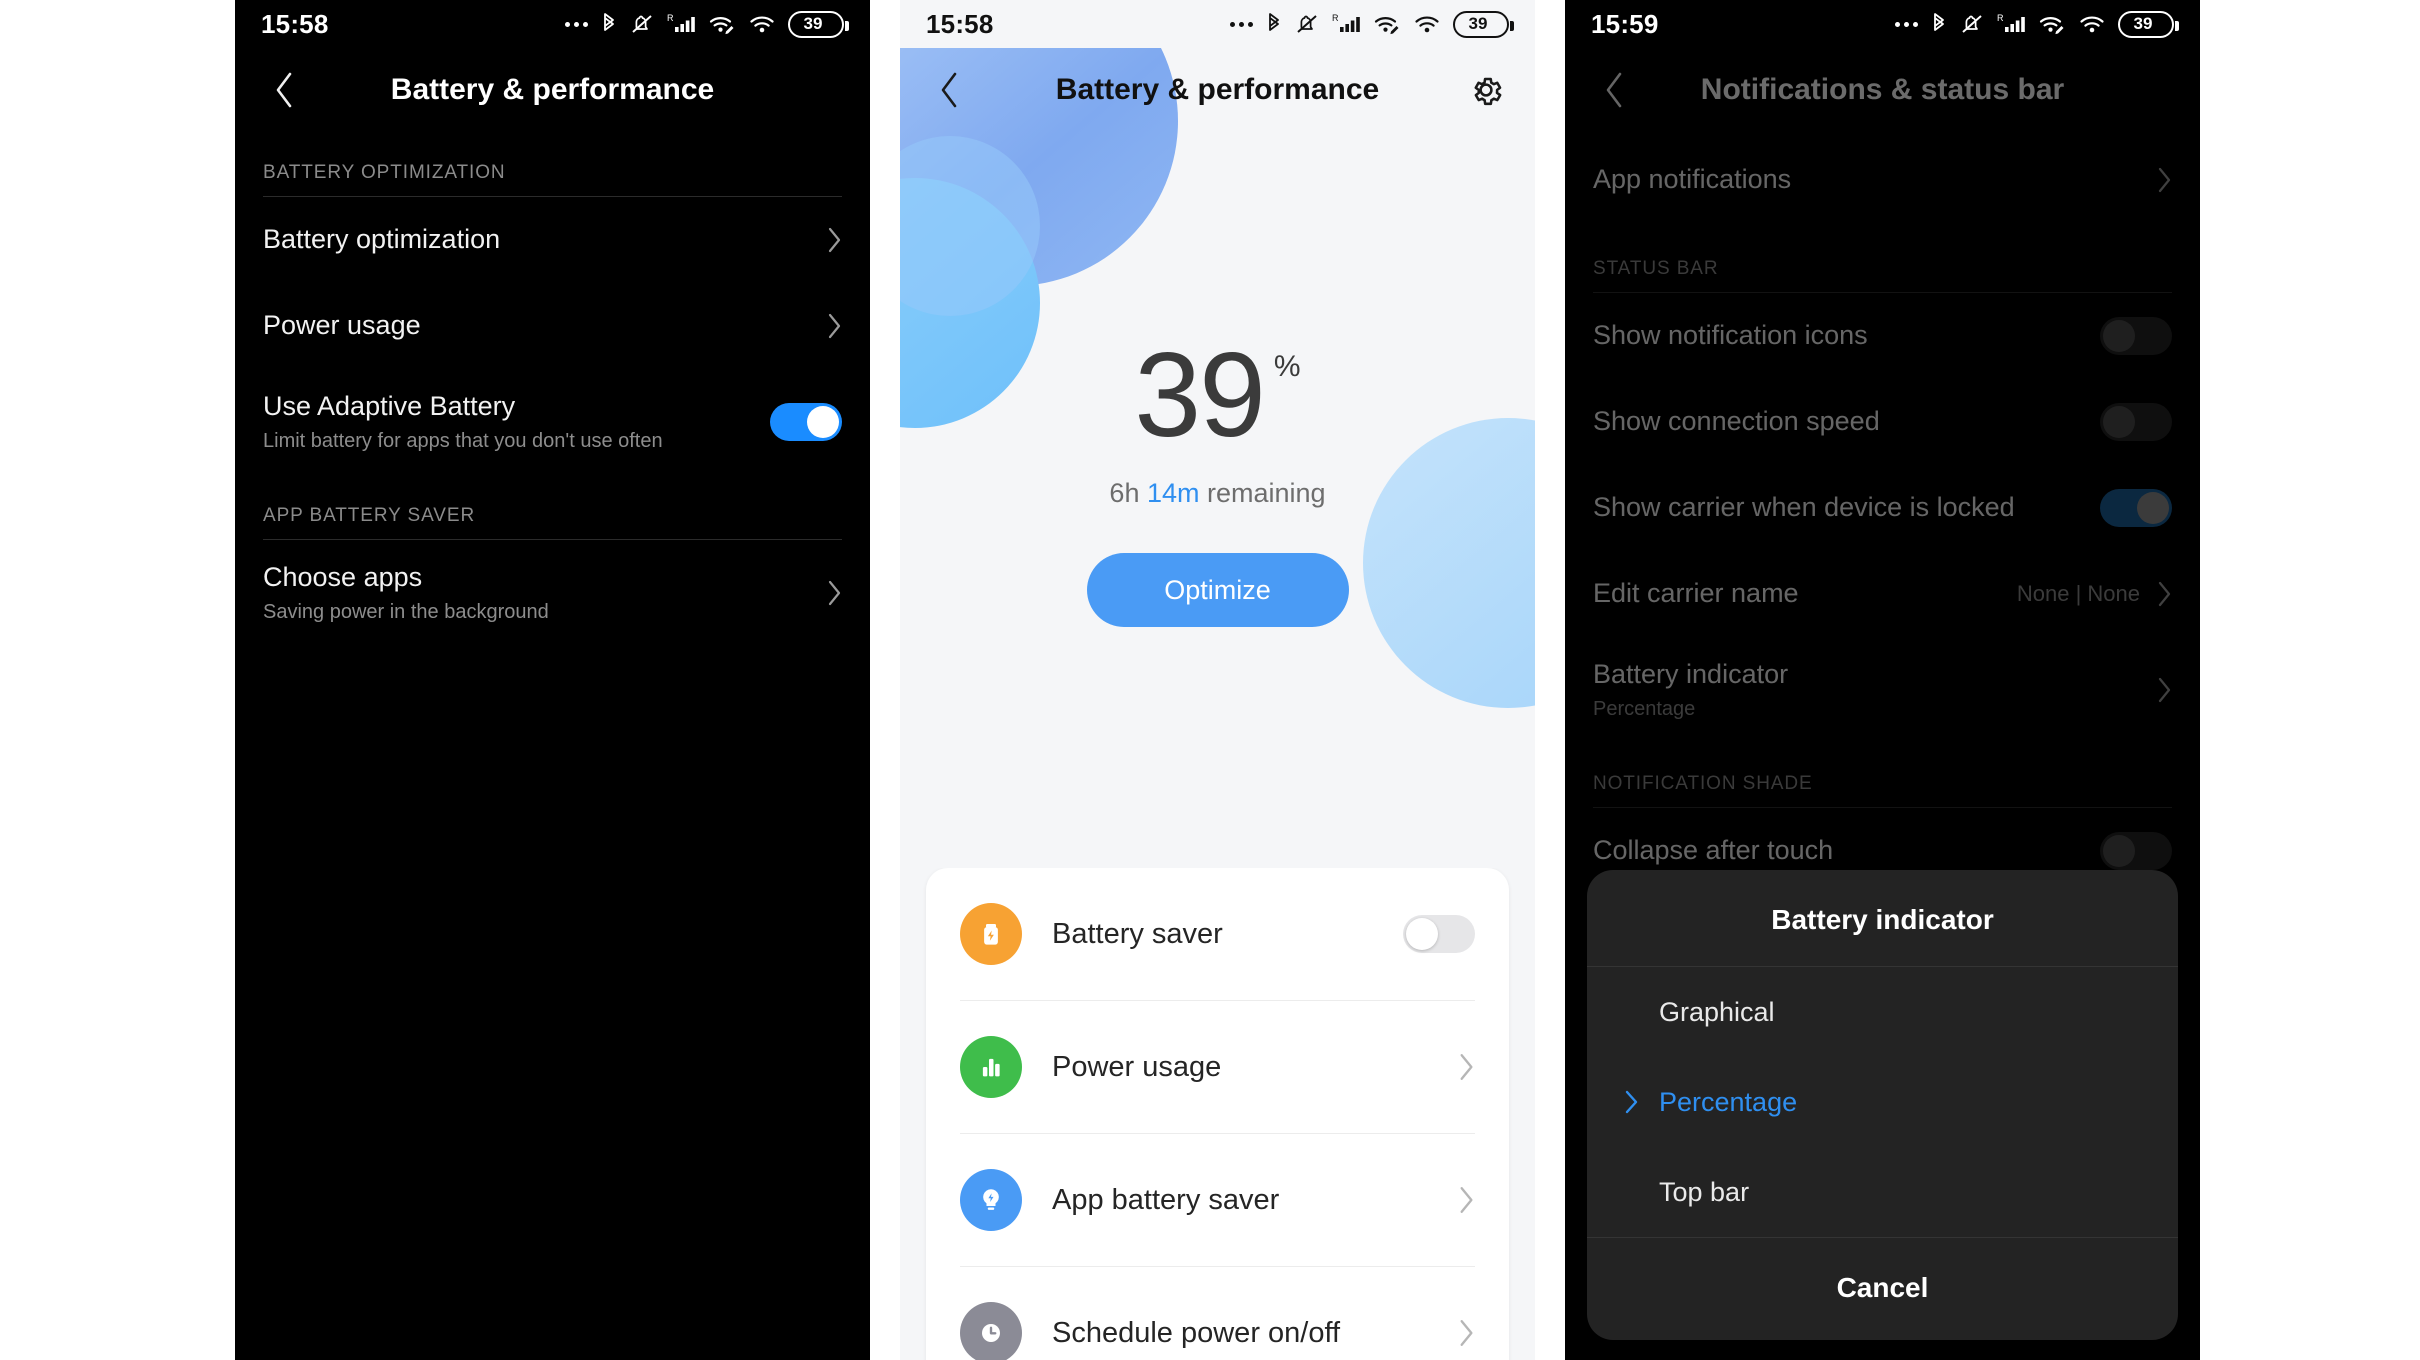  Describe the element at coordinates (369, 515) in the screenshot. I see `section-header-app-battery-saver: APP BATTERY SAVER` at that location.